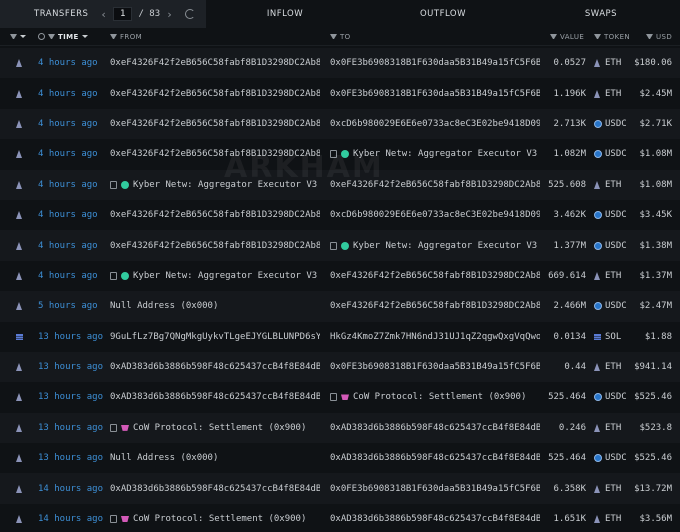 The height and width of the screenshot is (532, 680). What do you see at coordinates (435, 397) in the screenshot?
I see `to-address: CoW Protocol: Settlement (0x900)` at bounding box center [435, 397].